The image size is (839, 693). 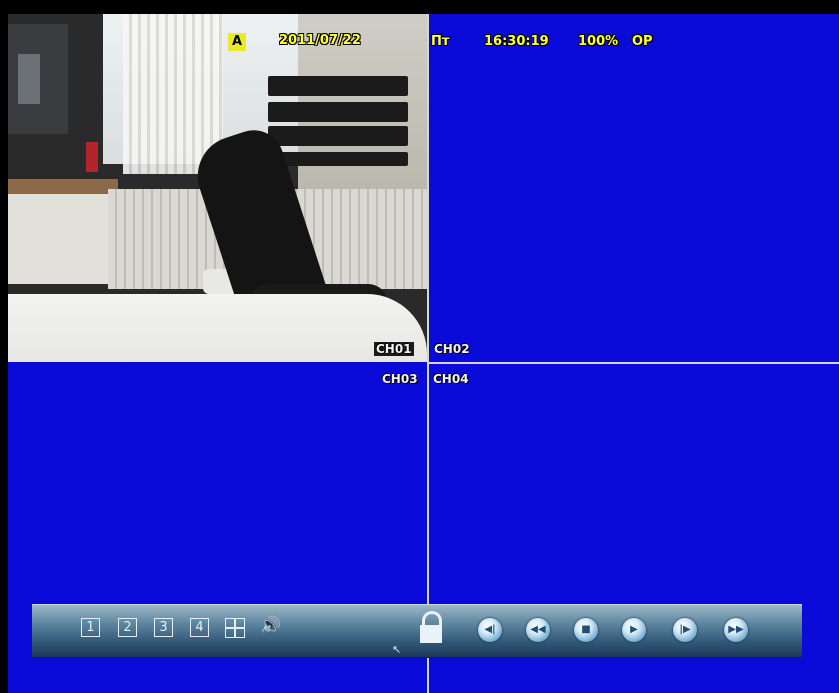 What do you see at coordinates (217, 328) in the screenshot?
I see `feed-table` at bounding box center [217, 328].